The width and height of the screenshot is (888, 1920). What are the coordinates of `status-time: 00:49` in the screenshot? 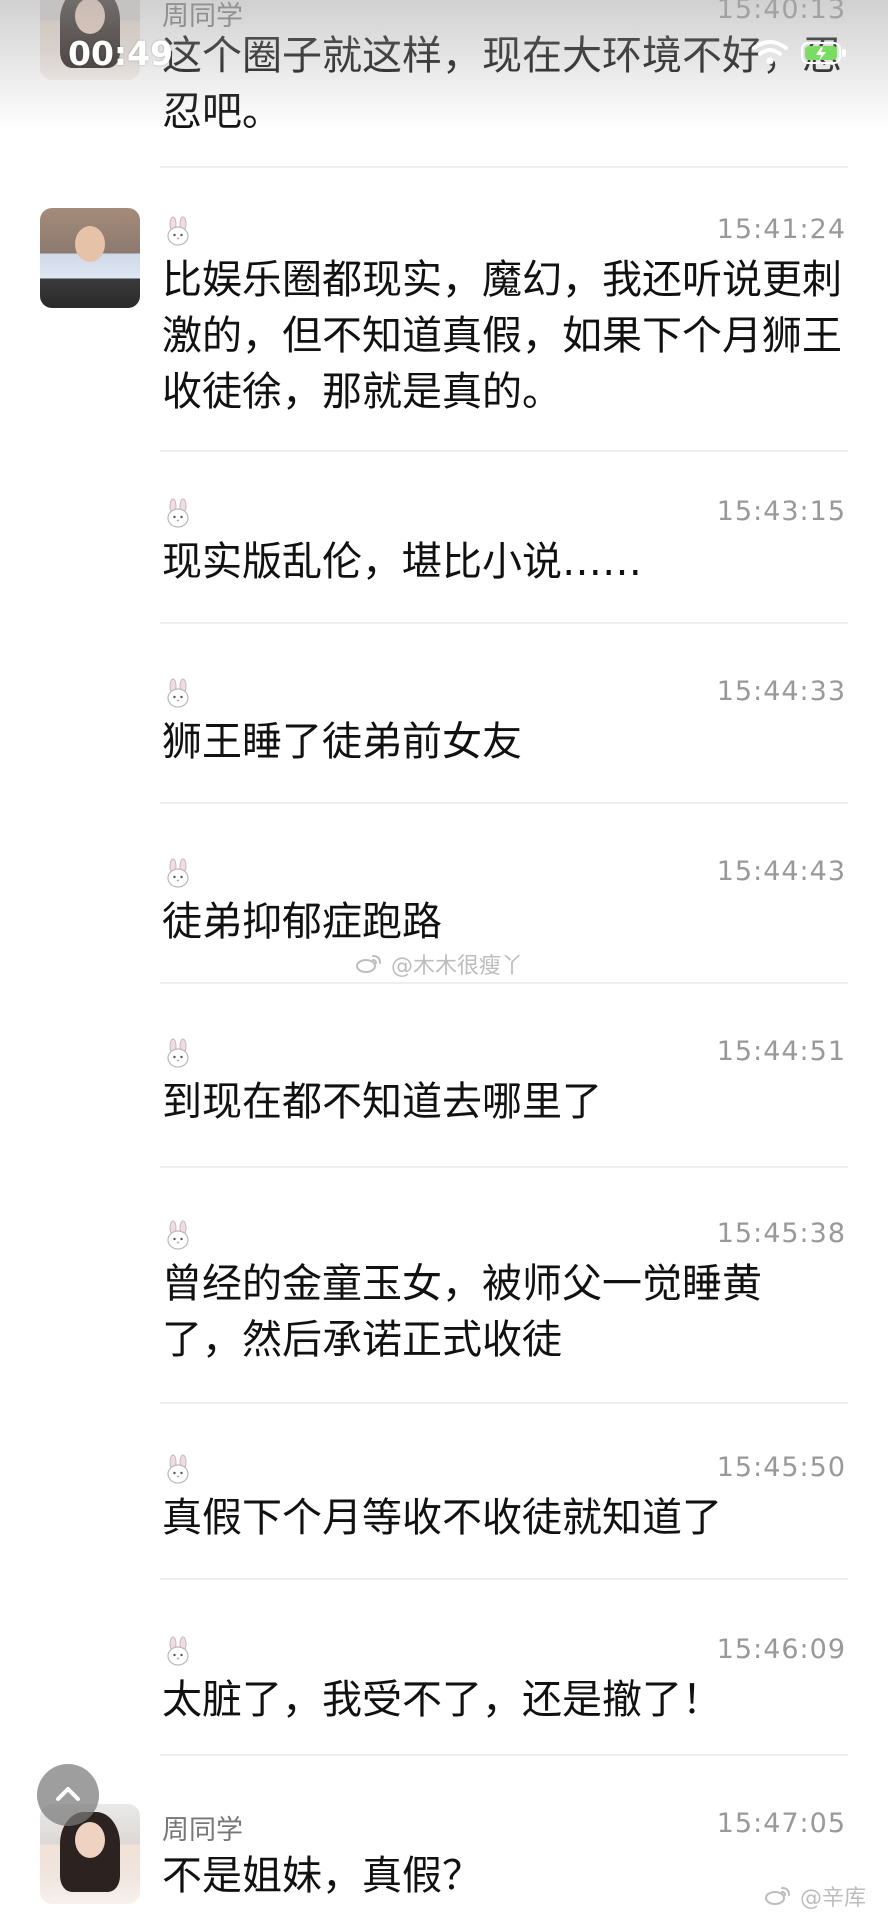 It's located at (121, 53).